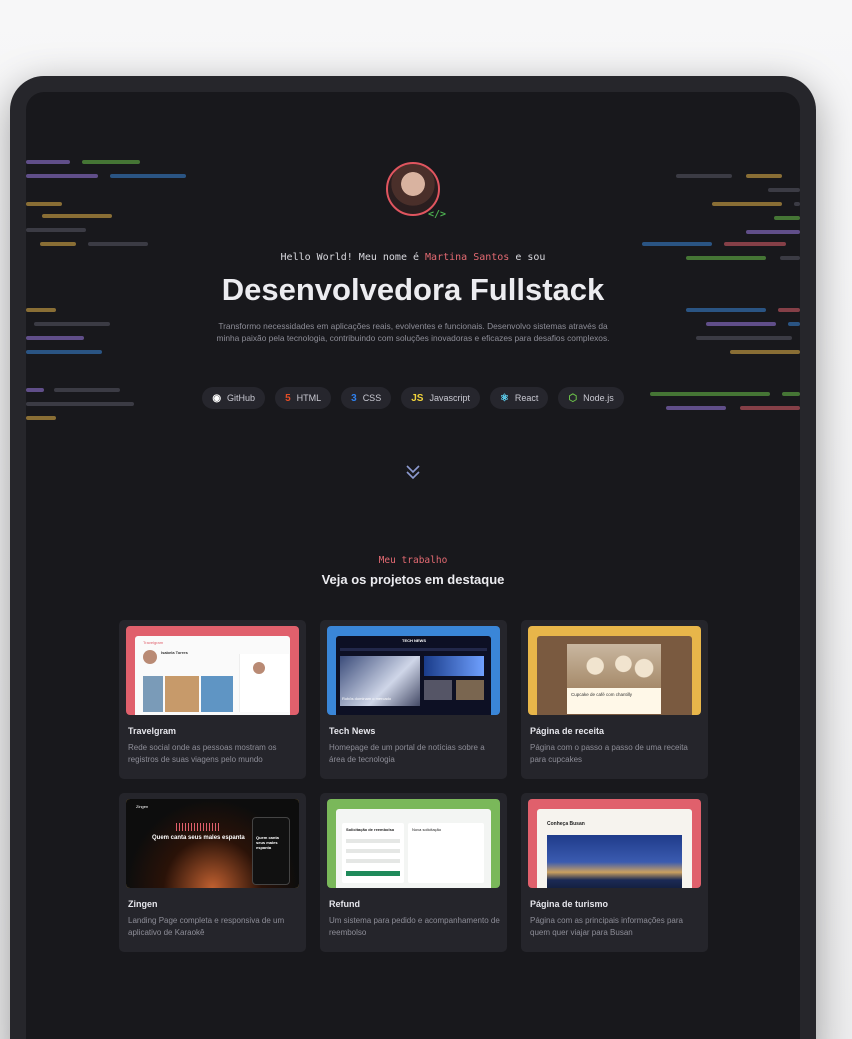  Describe the element at coordinates (449, 398) in the screenshot. I see `skill-label: Javascript` at that location.